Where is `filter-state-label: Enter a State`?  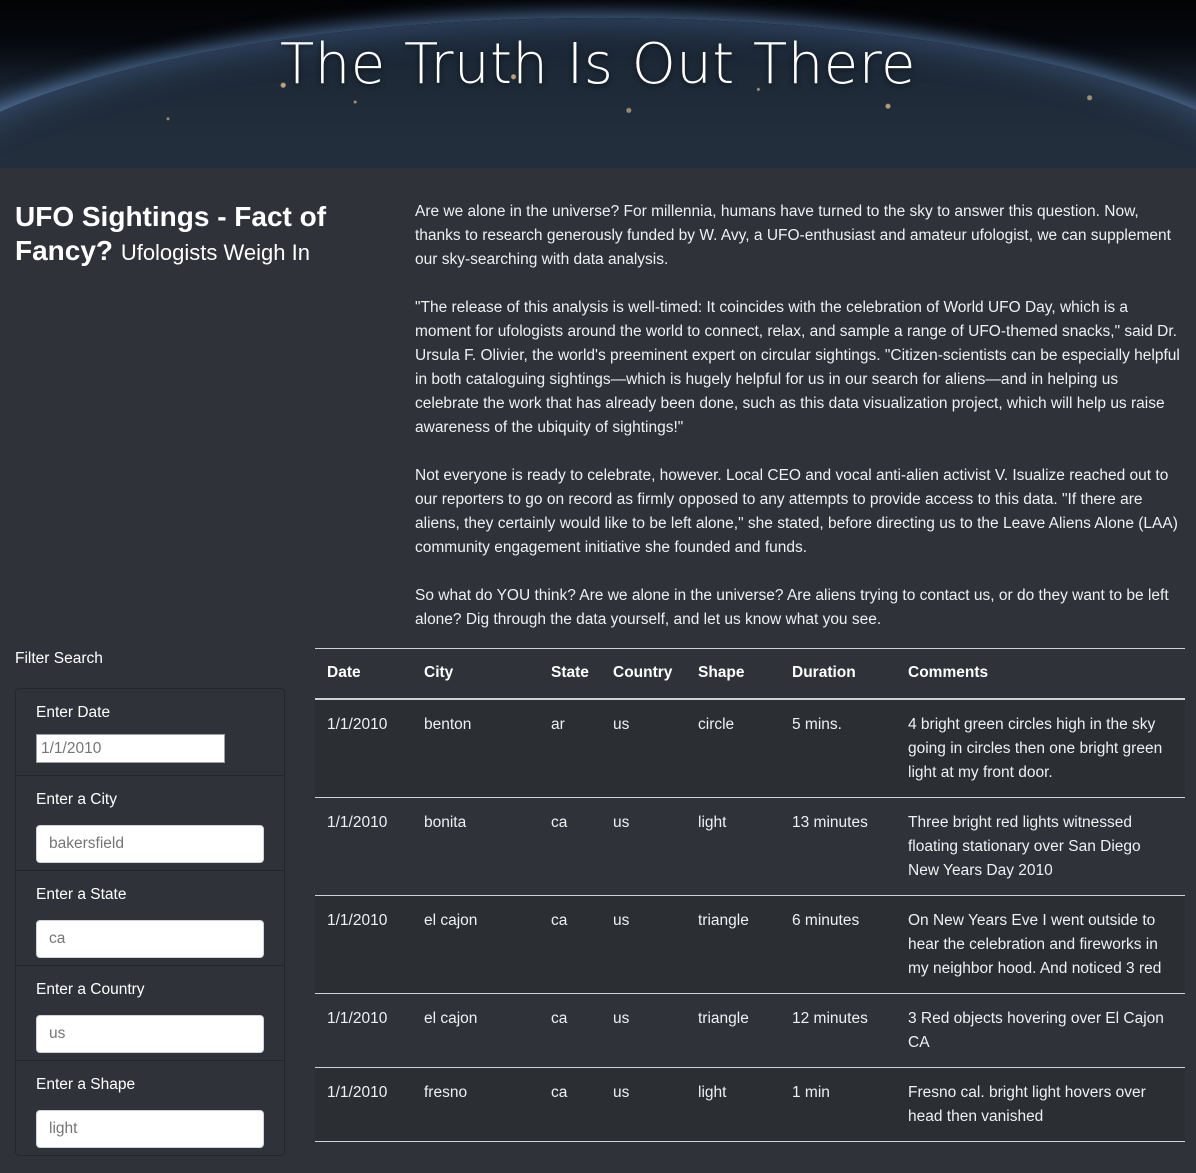 filter-state-label: Enter a State is located at coordinates (81, 894).